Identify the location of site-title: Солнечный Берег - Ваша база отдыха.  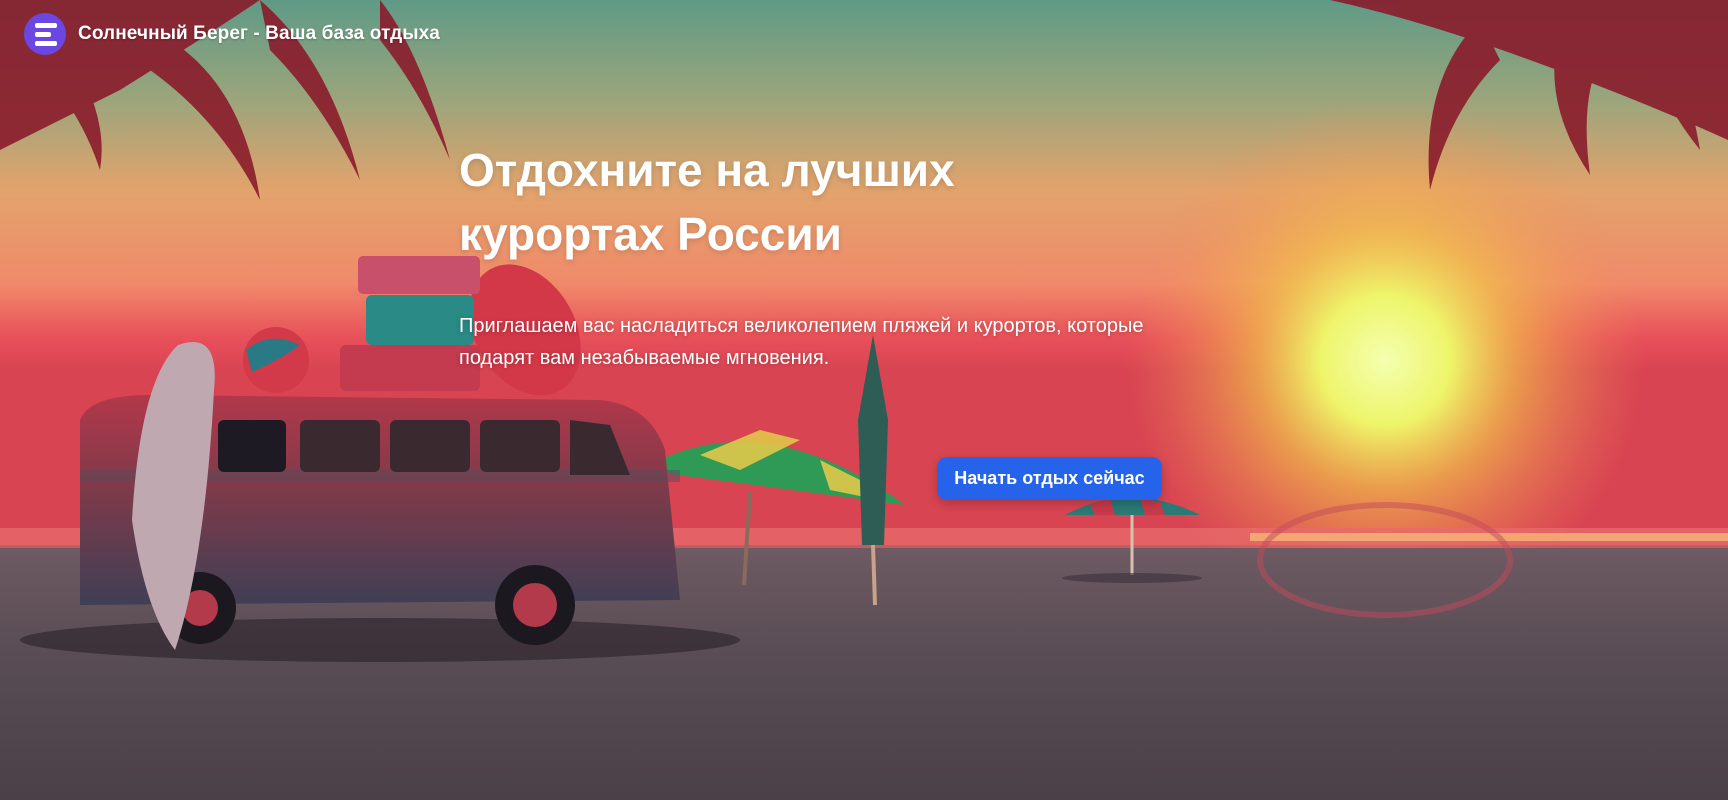
(259, 34).